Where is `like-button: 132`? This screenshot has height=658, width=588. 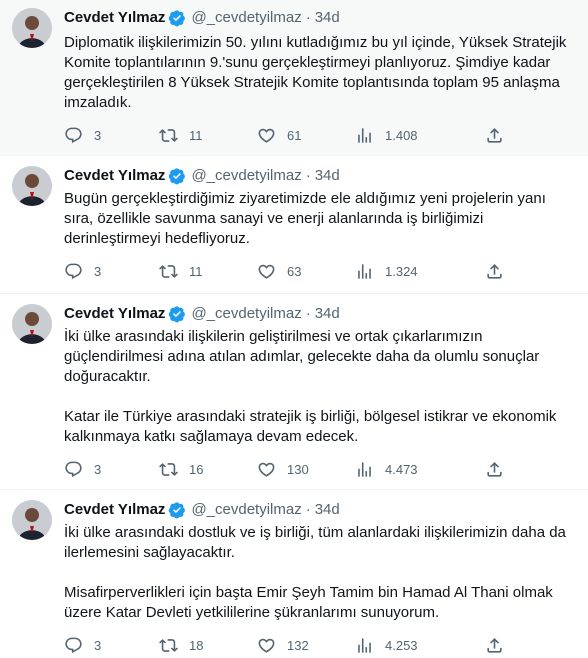
like-button: 132 is located at coordinates (306, 645).